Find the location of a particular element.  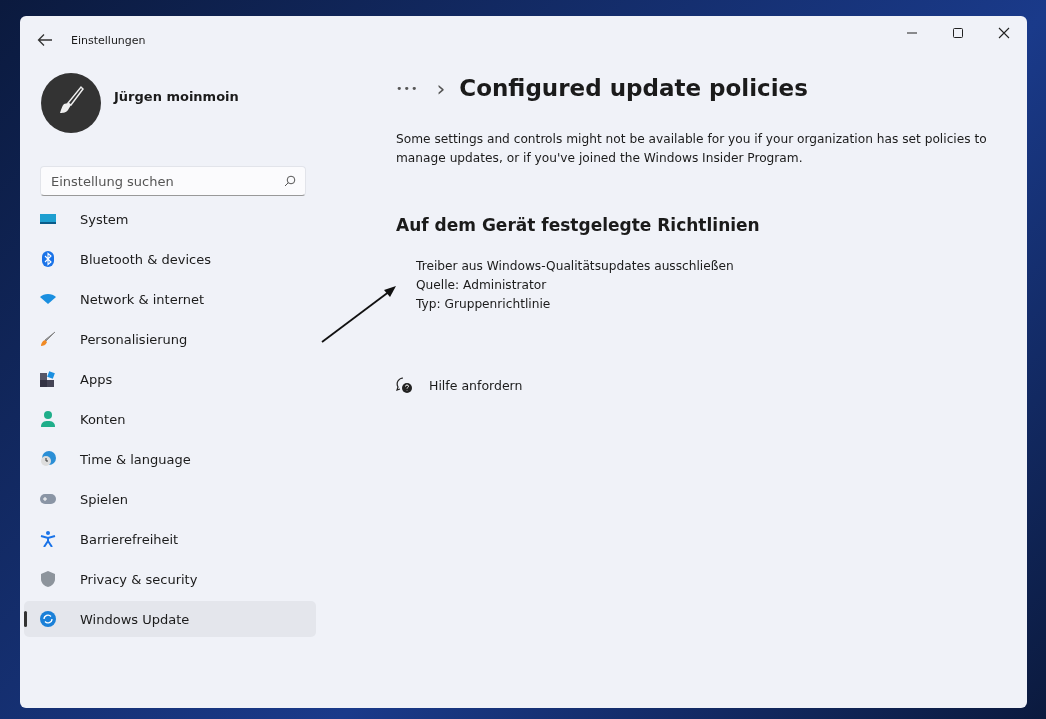

user-name: Jürgen moinmoin is located at coordinates (176, 96).